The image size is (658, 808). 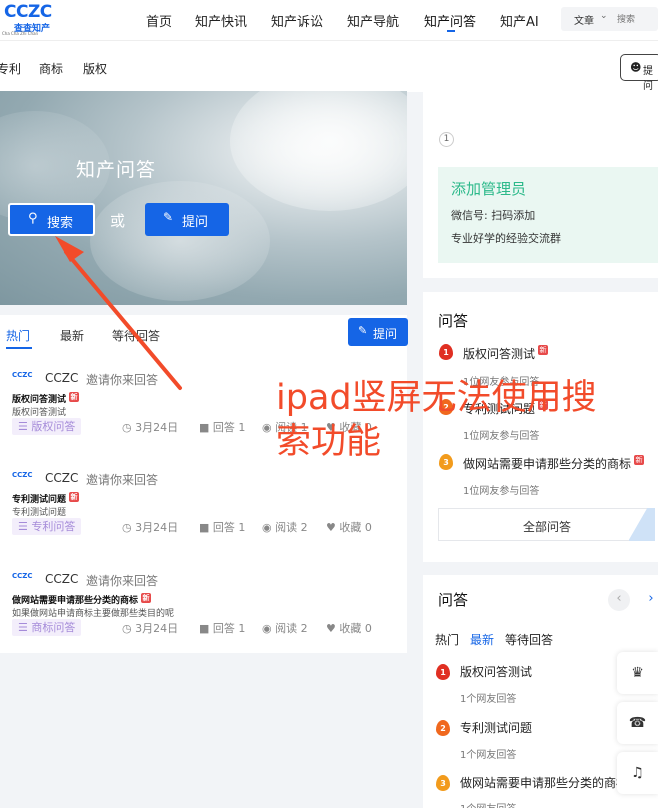 I want to click on category-copyright: 版权, so click(x=95, y=68).